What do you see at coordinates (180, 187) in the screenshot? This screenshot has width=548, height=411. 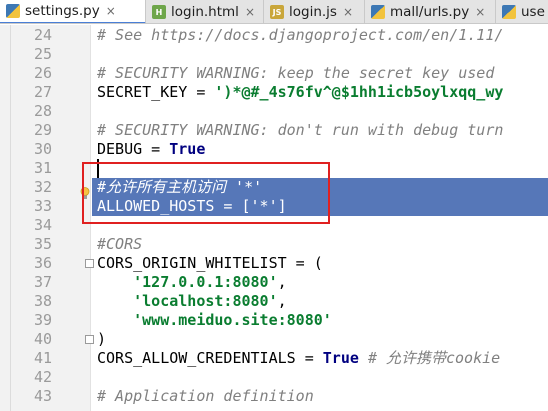 I see `code-token: #允许所有主机访问 '*'` at bounding box center [180, 187].